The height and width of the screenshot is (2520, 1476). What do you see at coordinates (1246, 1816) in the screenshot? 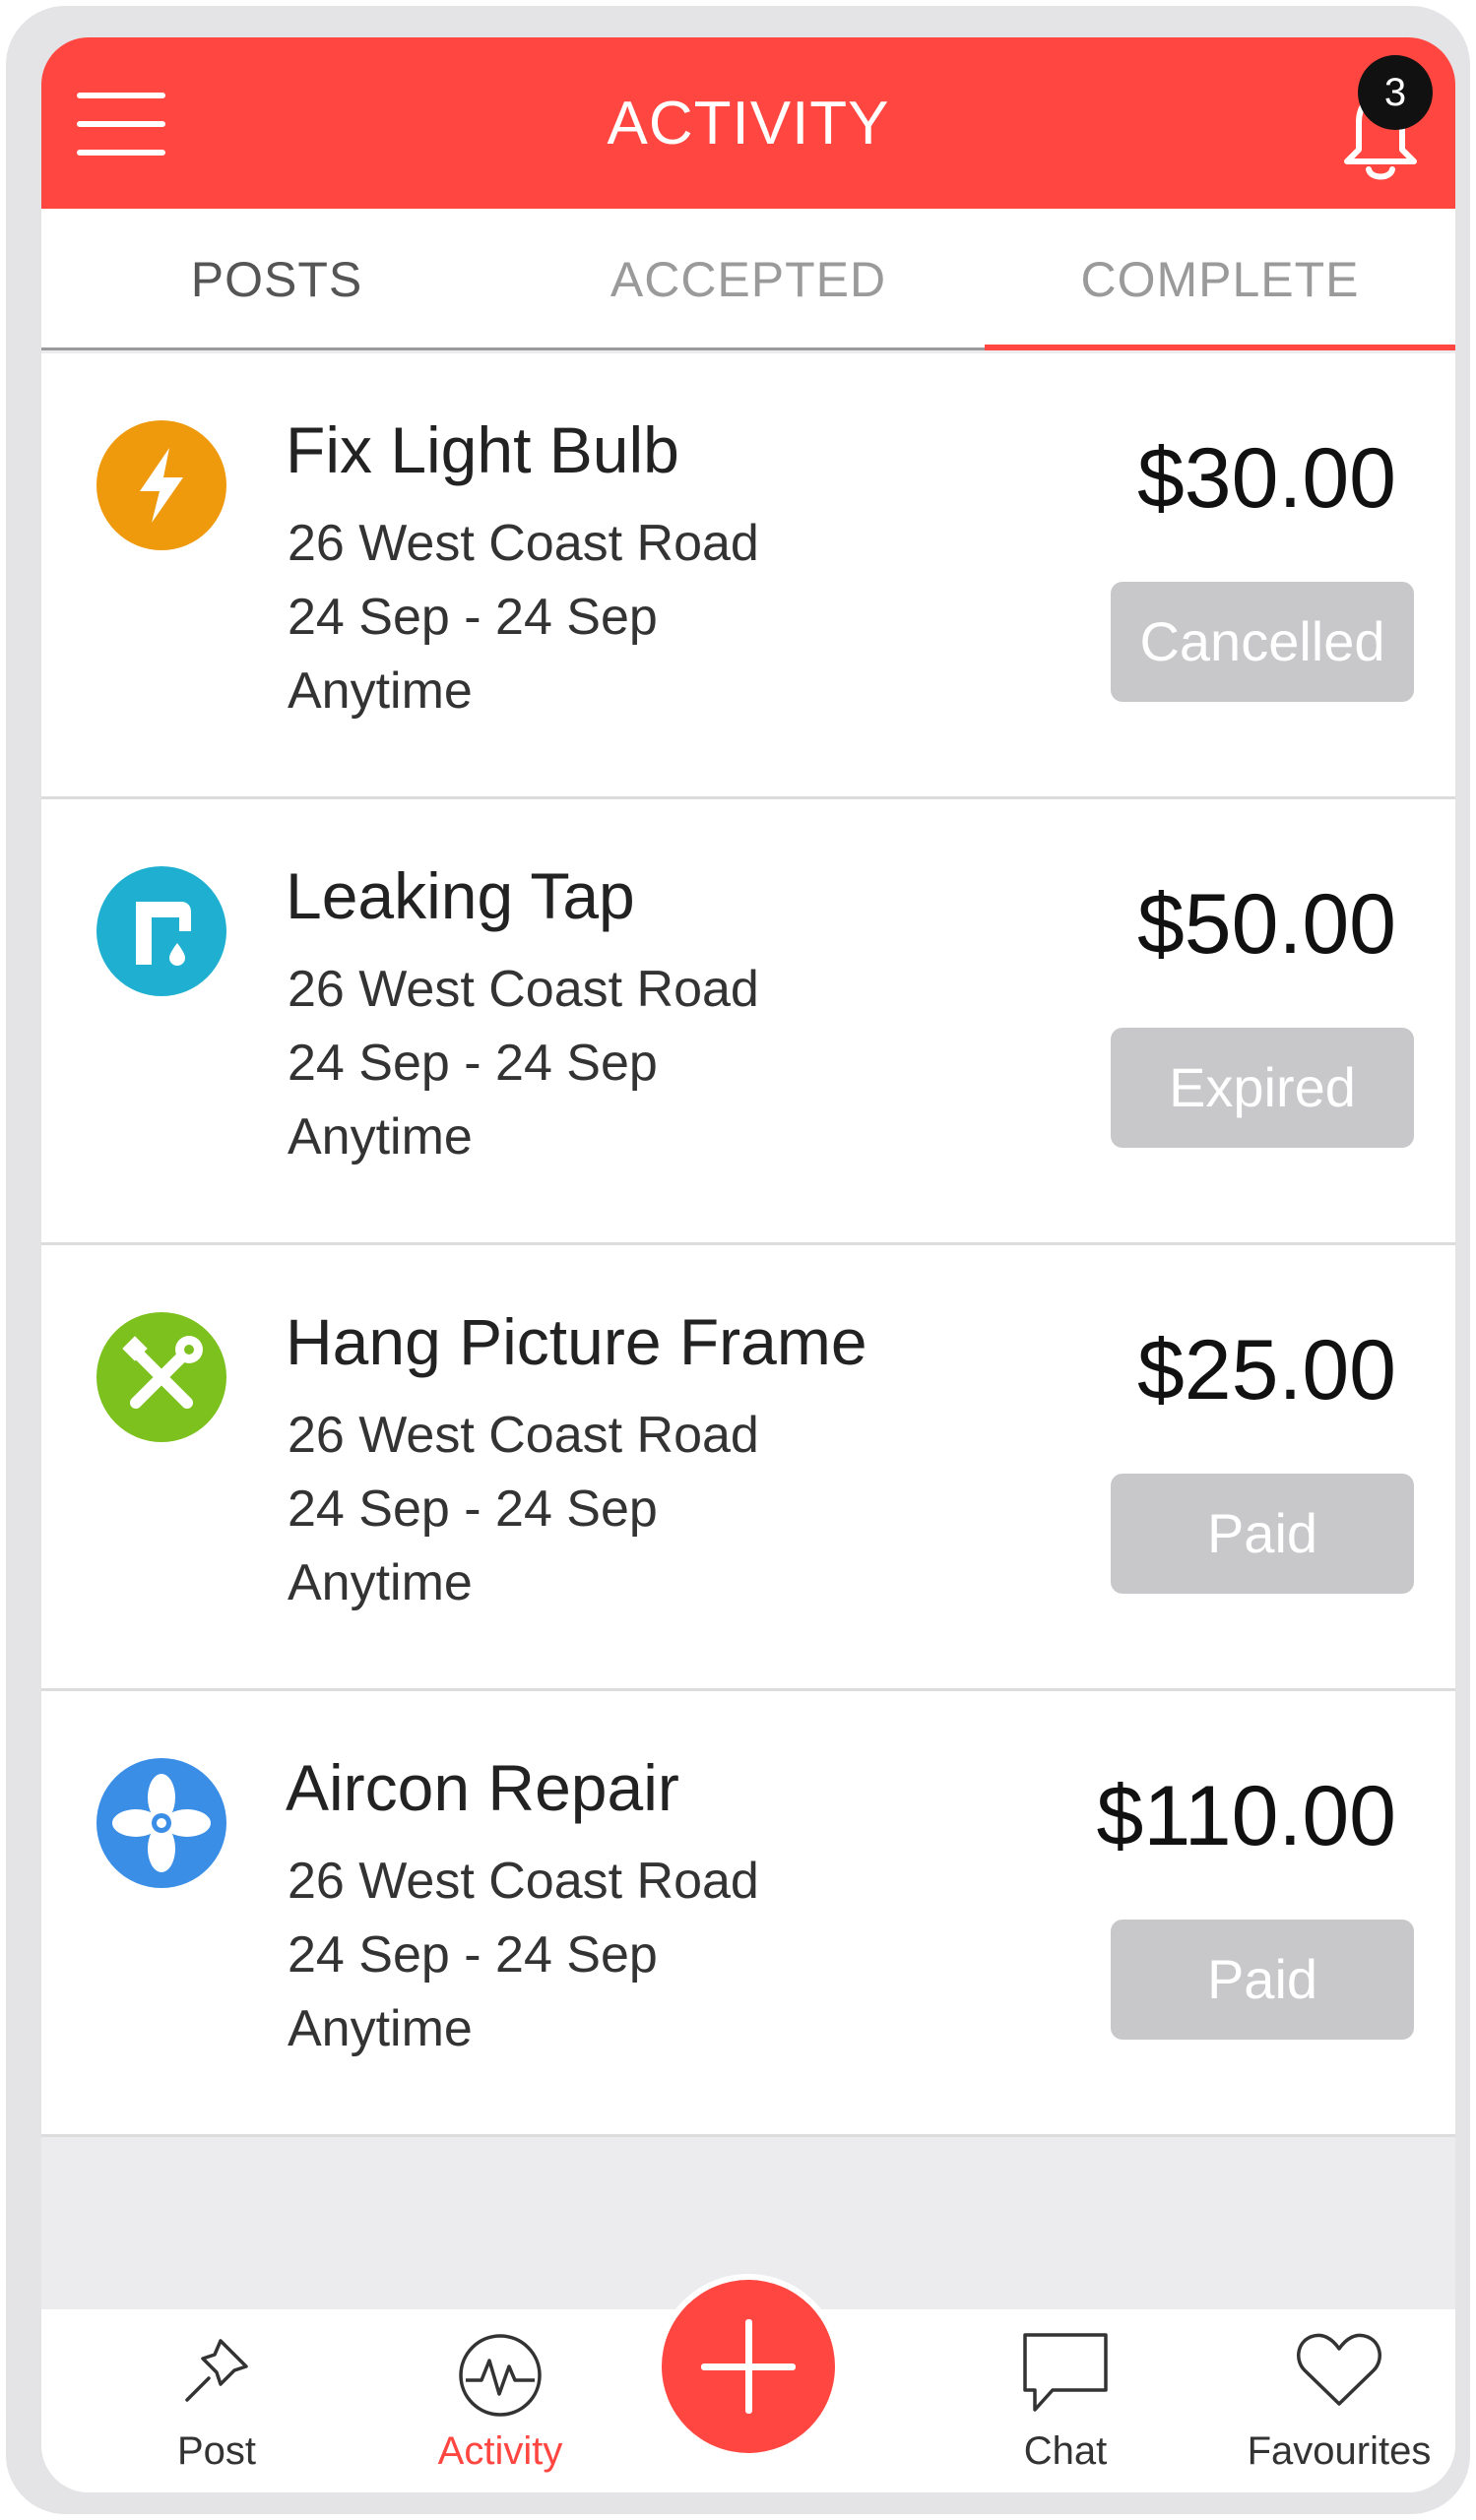
I see `job-price: $110.00` at bounding box center [1246, 1816].